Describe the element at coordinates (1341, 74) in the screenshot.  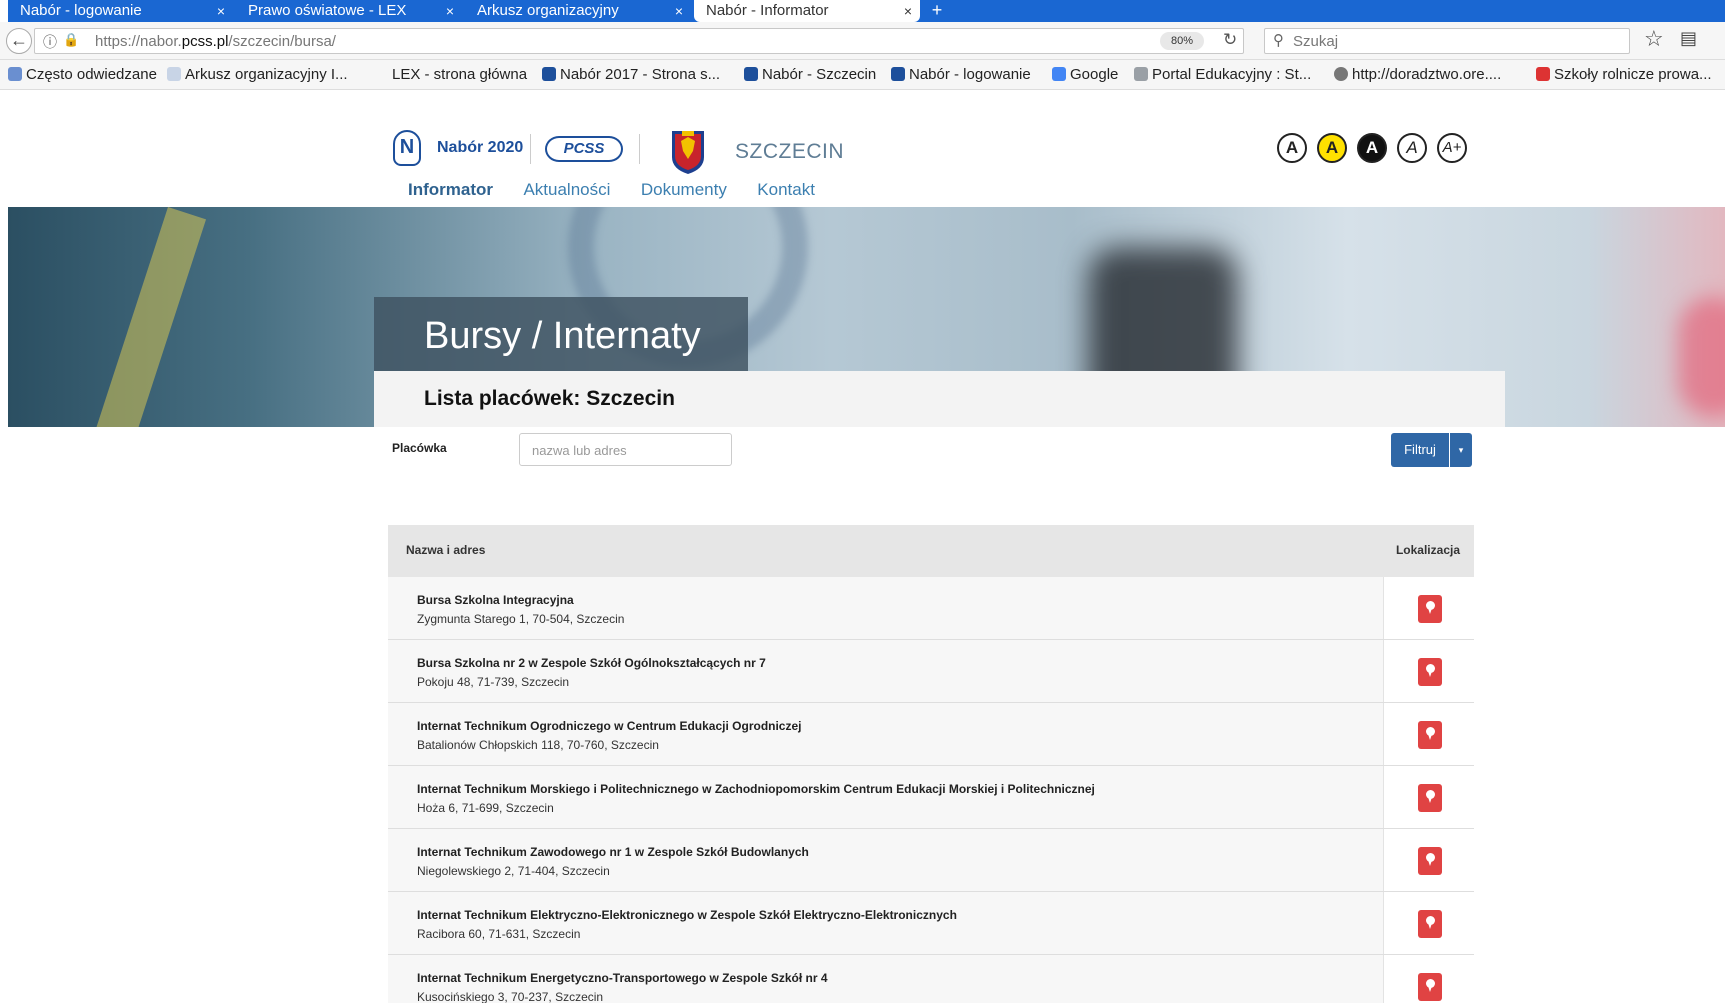
I see `globe-icon` at that location.